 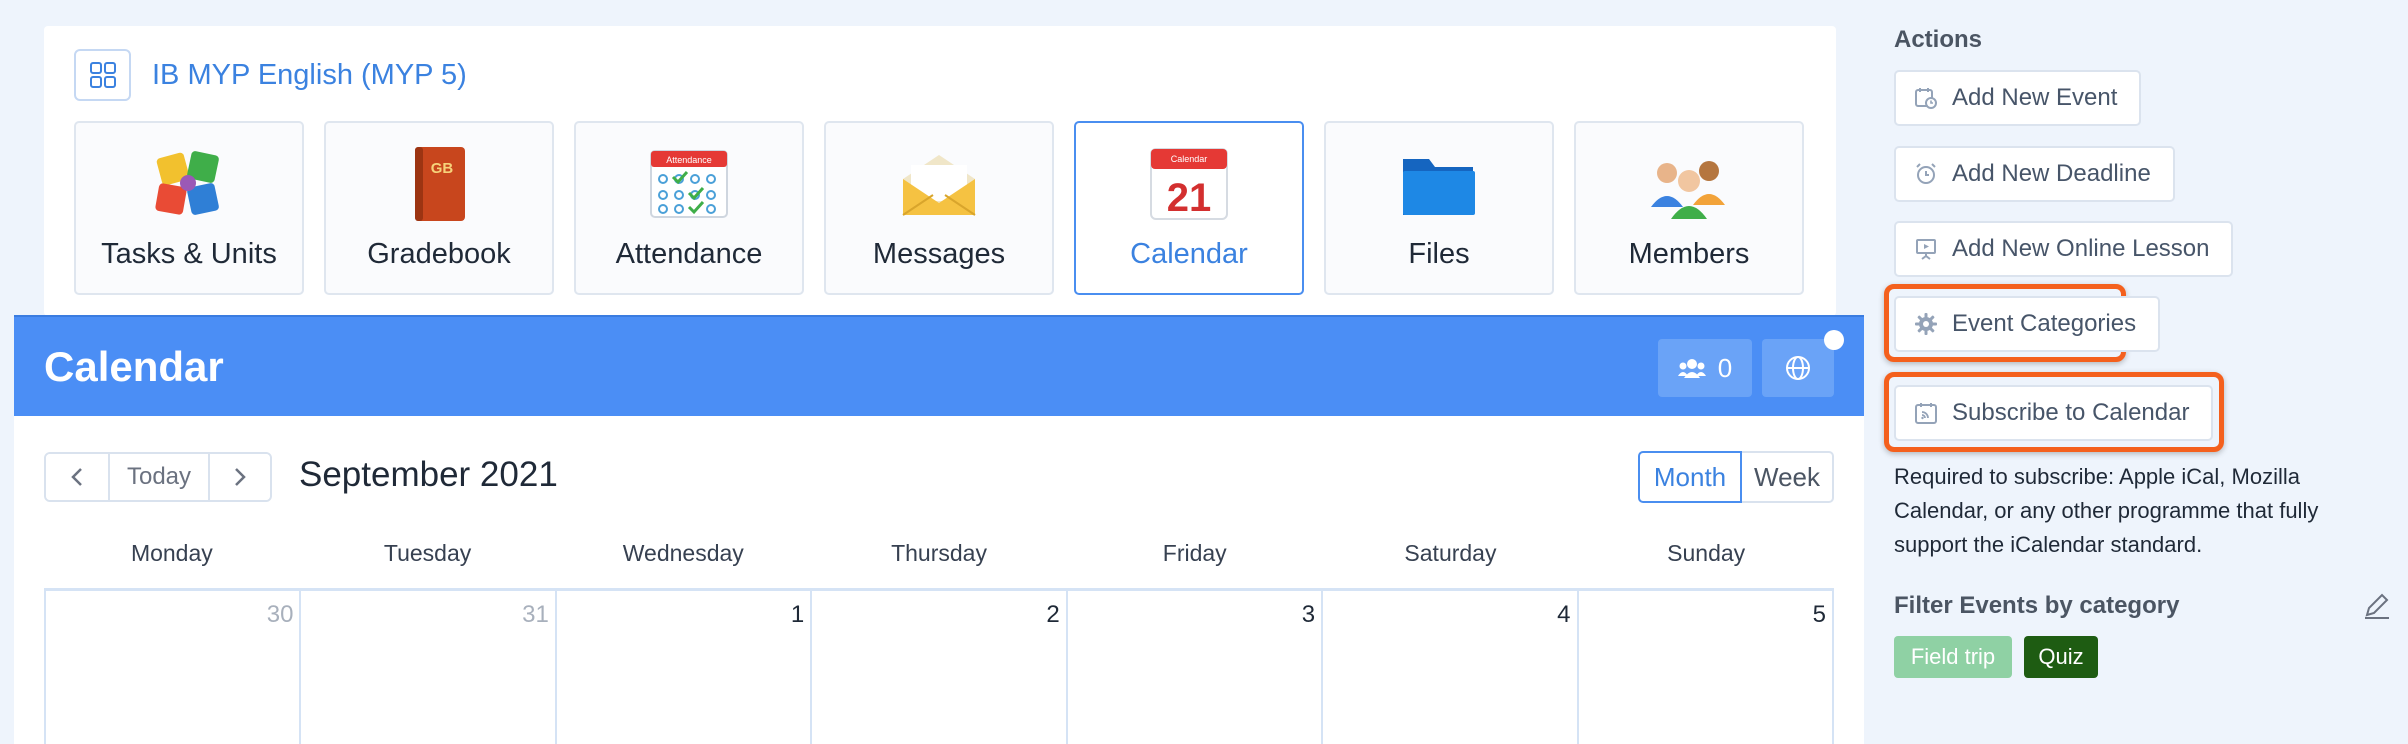 I want to click on pencil-icon, so click(x=2377, y=606).